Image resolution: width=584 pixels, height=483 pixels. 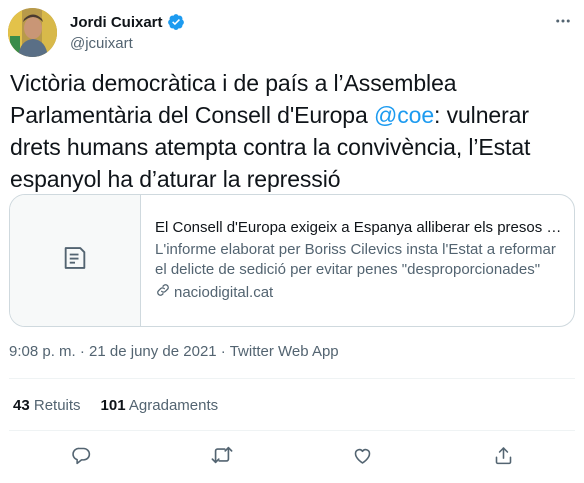 I want to click on engagement-stats: 43 Retuits 101 Agradaments, so click(x=115, y=405).